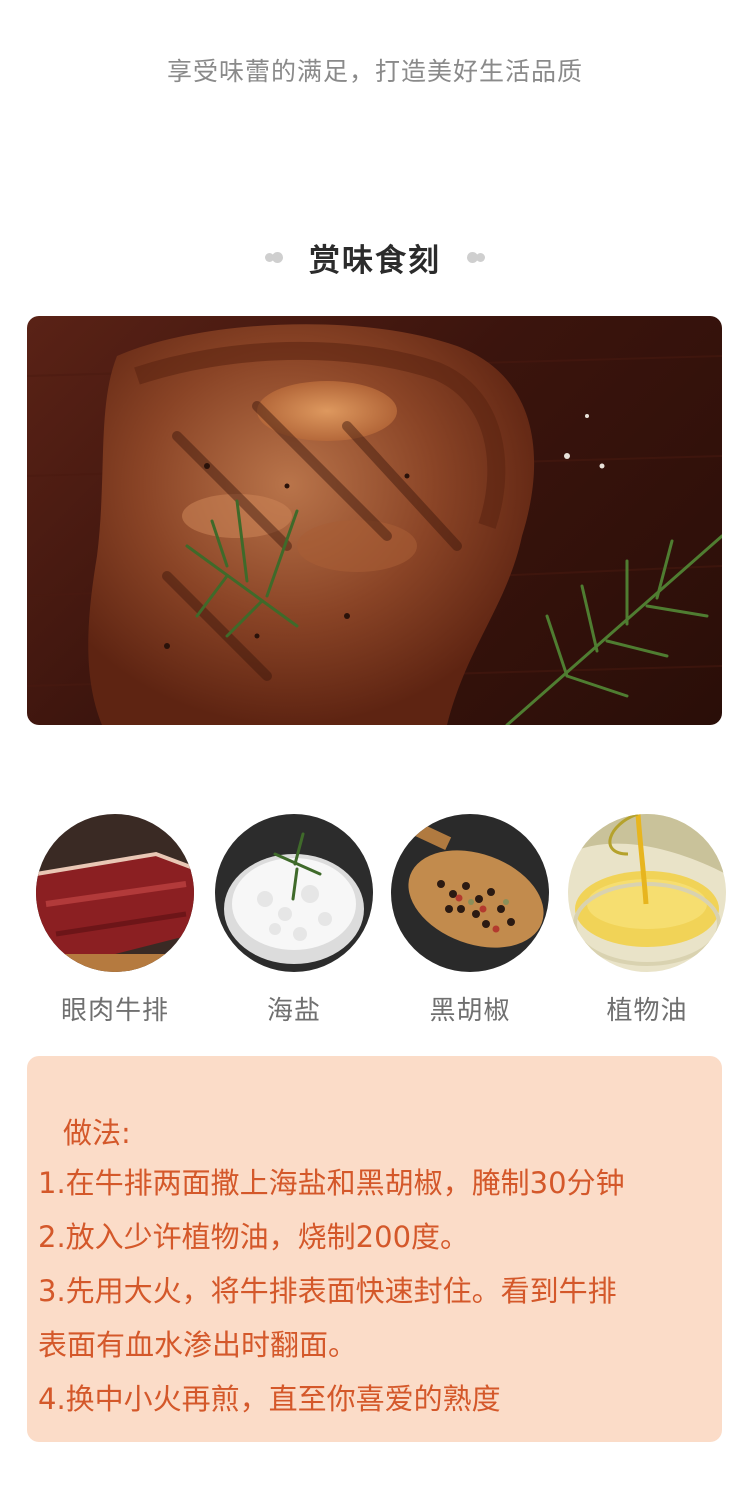 Image resolution: width=750 pixels, height=1485 pixels. Describe the element at coordinates (269, 1399) in the screenshot. I see `recipe-step: 4.换中小火再煎，直至你喜爱的熟度` at that location.